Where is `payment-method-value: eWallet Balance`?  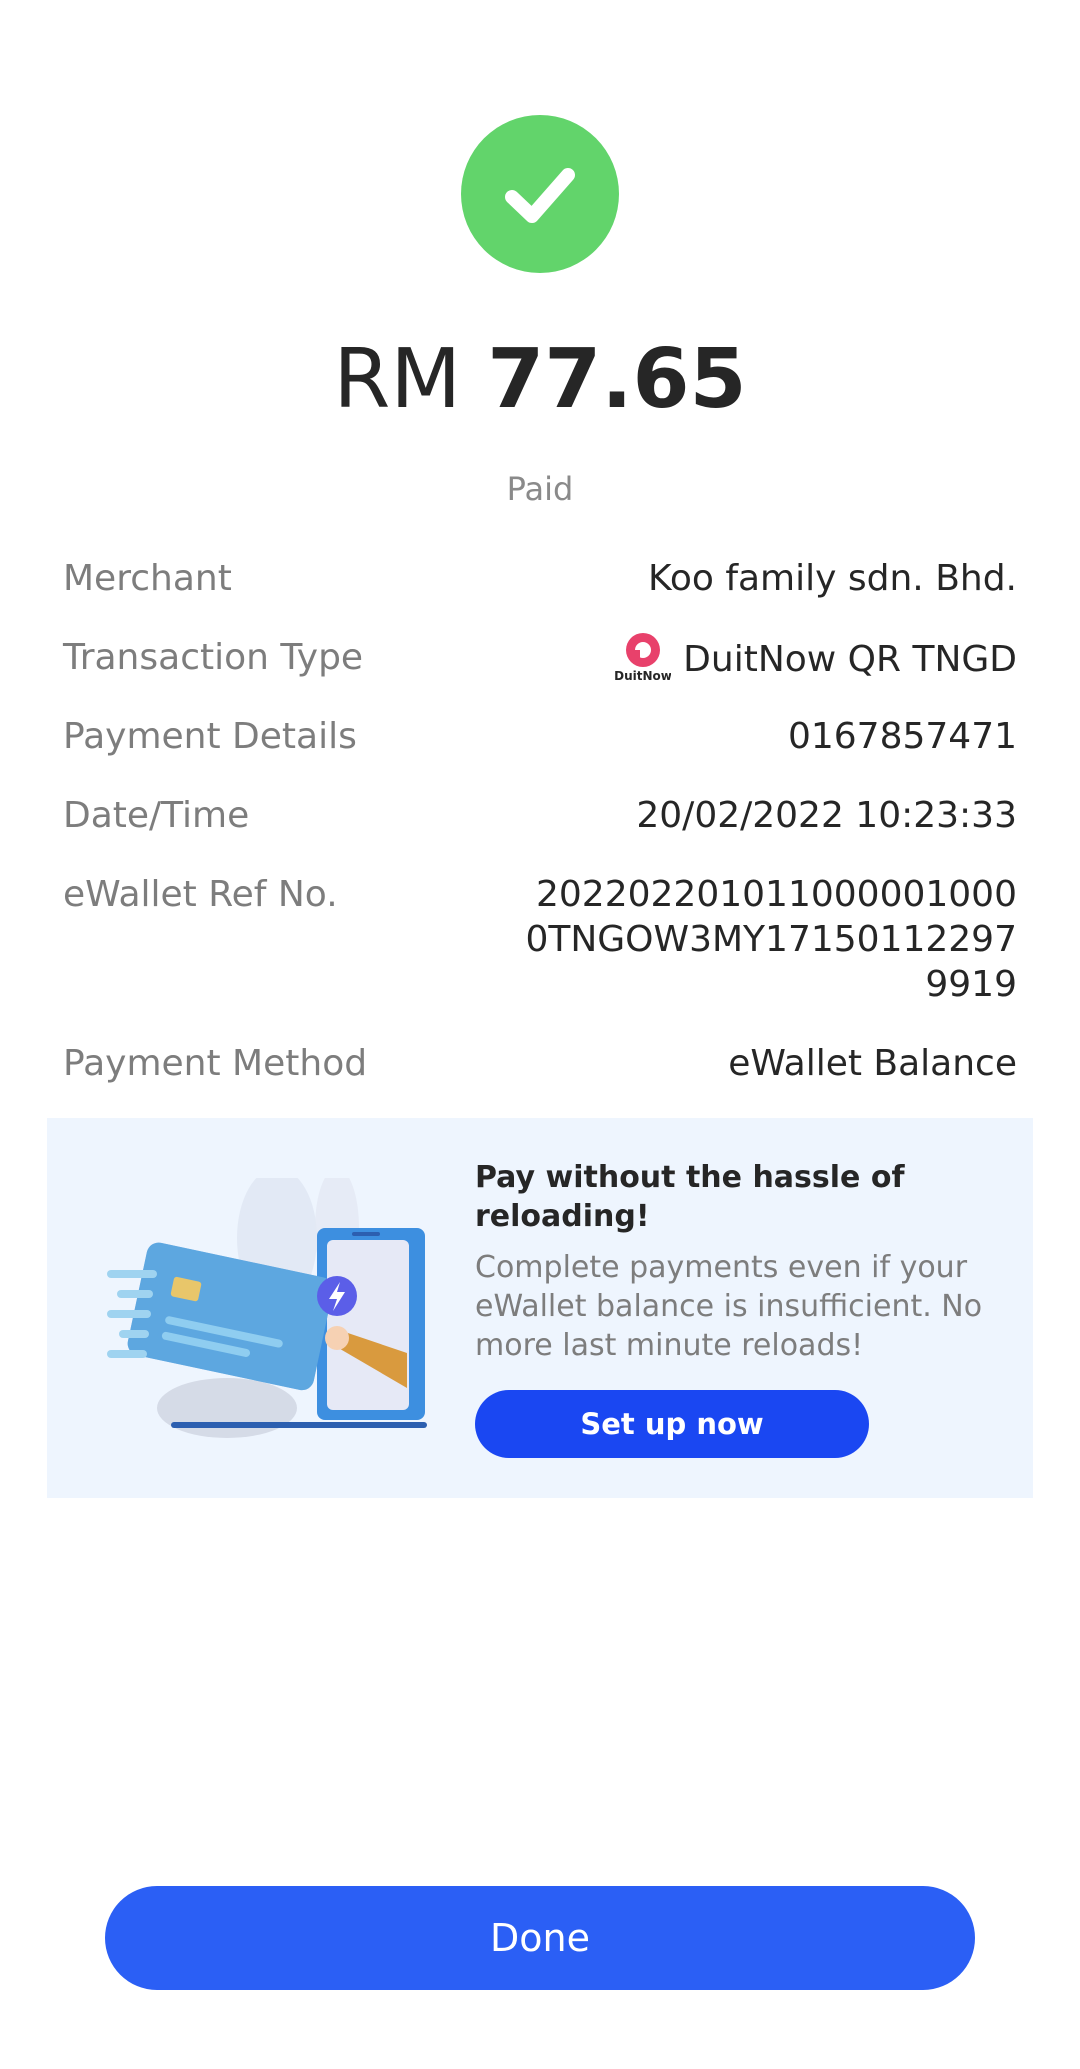
payment-method-value: eWallet Balance is located at coordinates (872, 1063).